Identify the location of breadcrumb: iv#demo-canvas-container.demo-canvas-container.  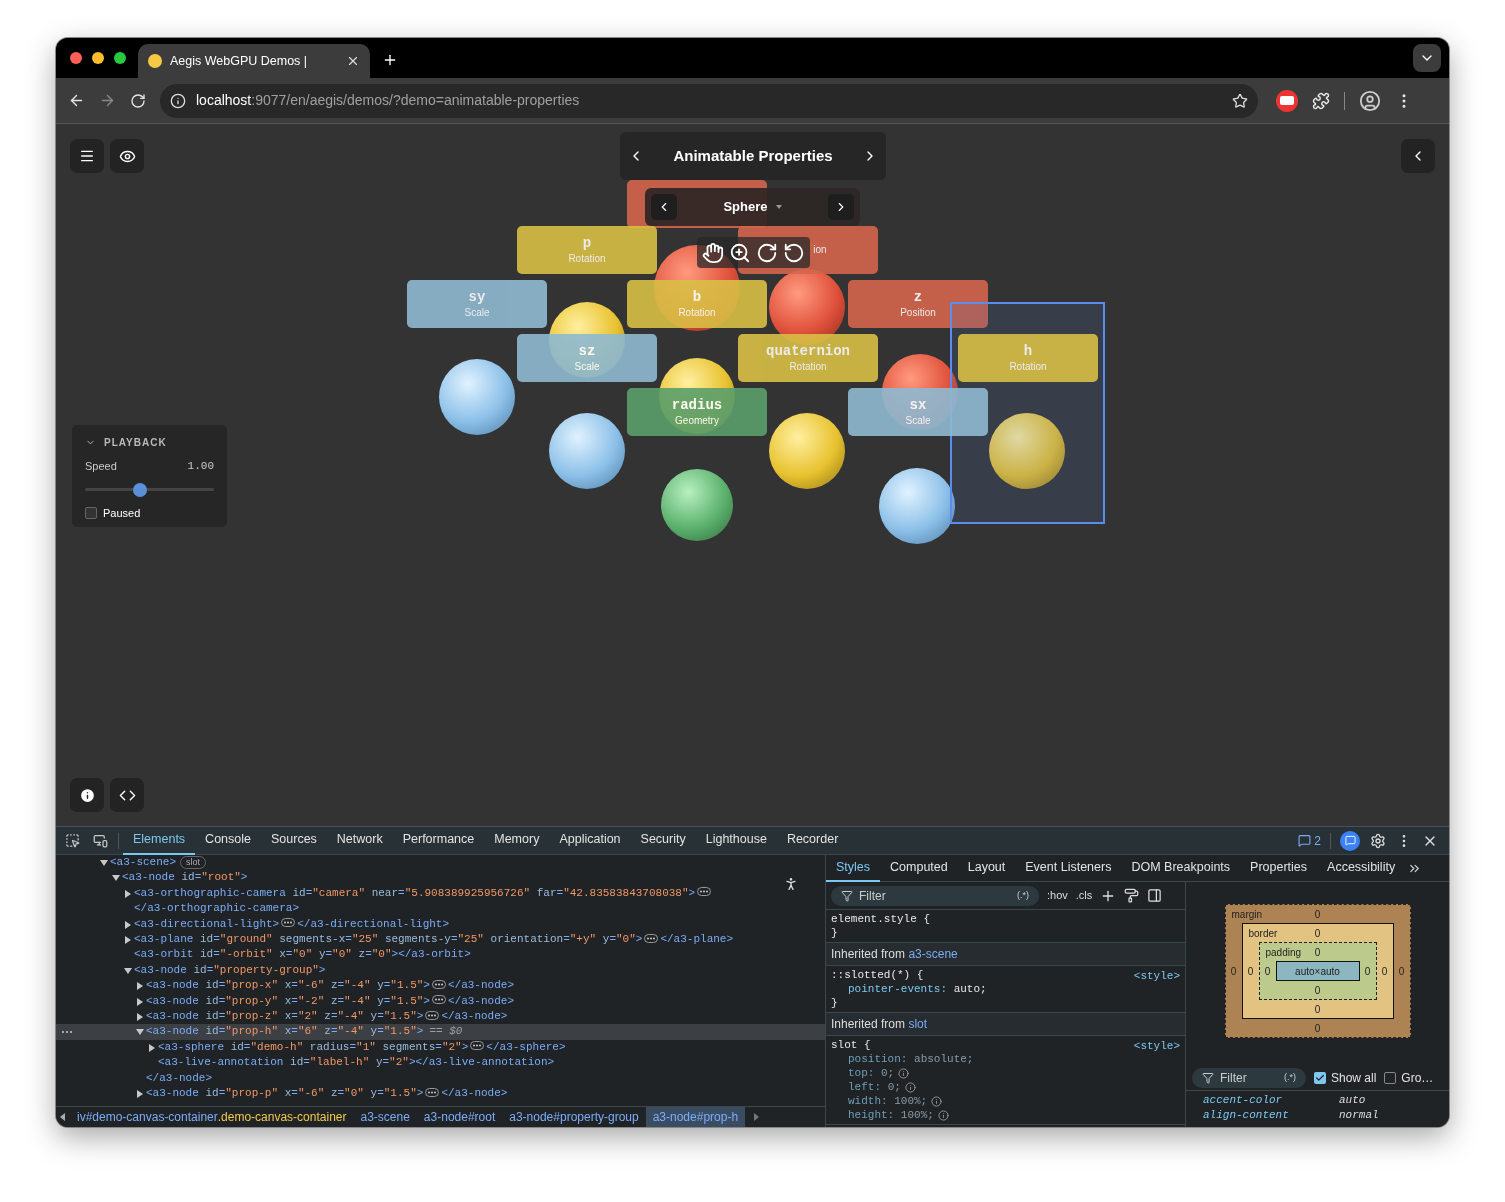
(212, 1117).